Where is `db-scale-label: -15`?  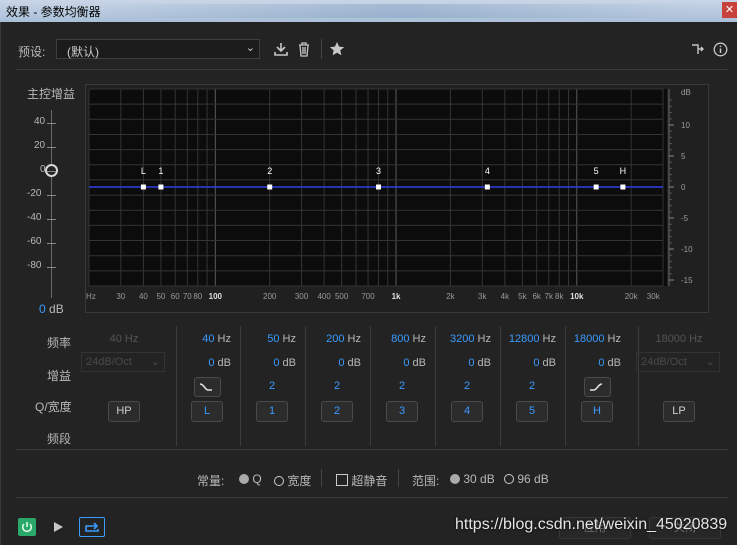
db-scale-label: -15 is located at coordinates (687, 280).